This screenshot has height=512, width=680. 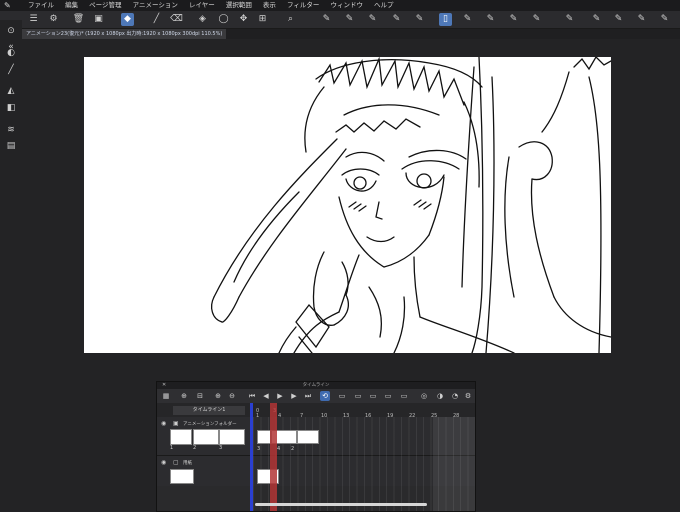 I want to click on pen-tool-6-icon: ✎, so click(x=467, y=19).